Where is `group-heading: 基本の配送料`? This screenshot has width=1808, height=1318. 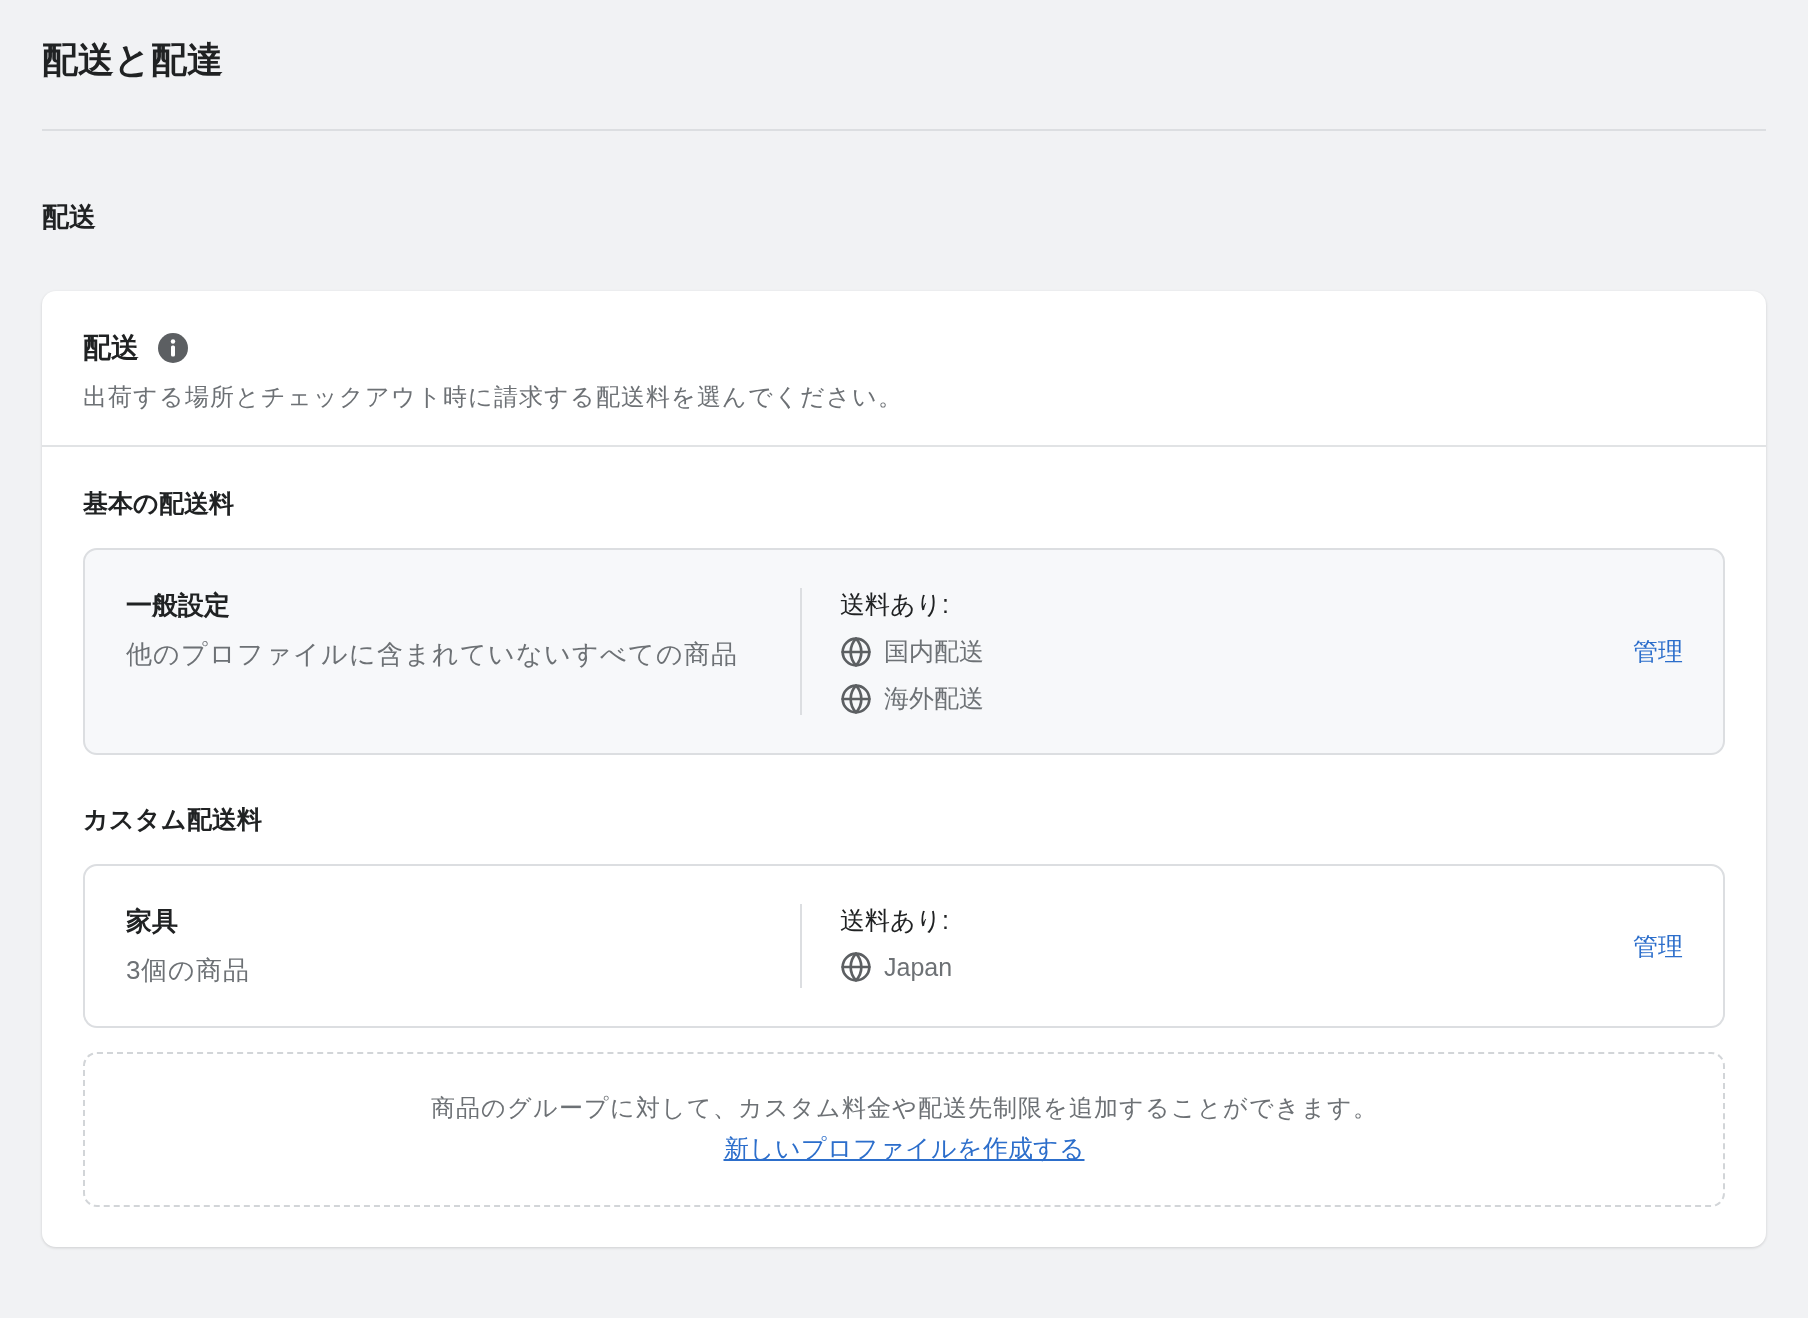
group-heading: 基本の配送料 is located at coordinates (159, 503).